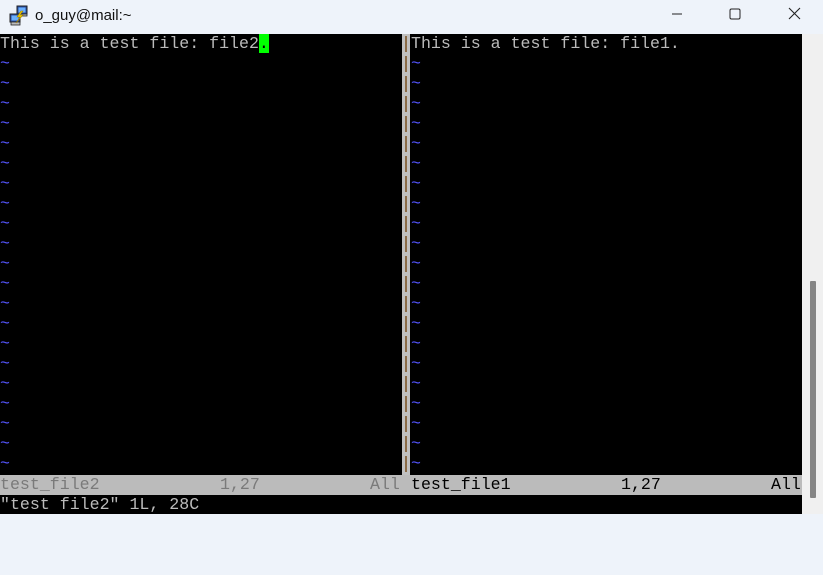  I want to click on title-bar: o_guy@mail:~, so click(411, 17).